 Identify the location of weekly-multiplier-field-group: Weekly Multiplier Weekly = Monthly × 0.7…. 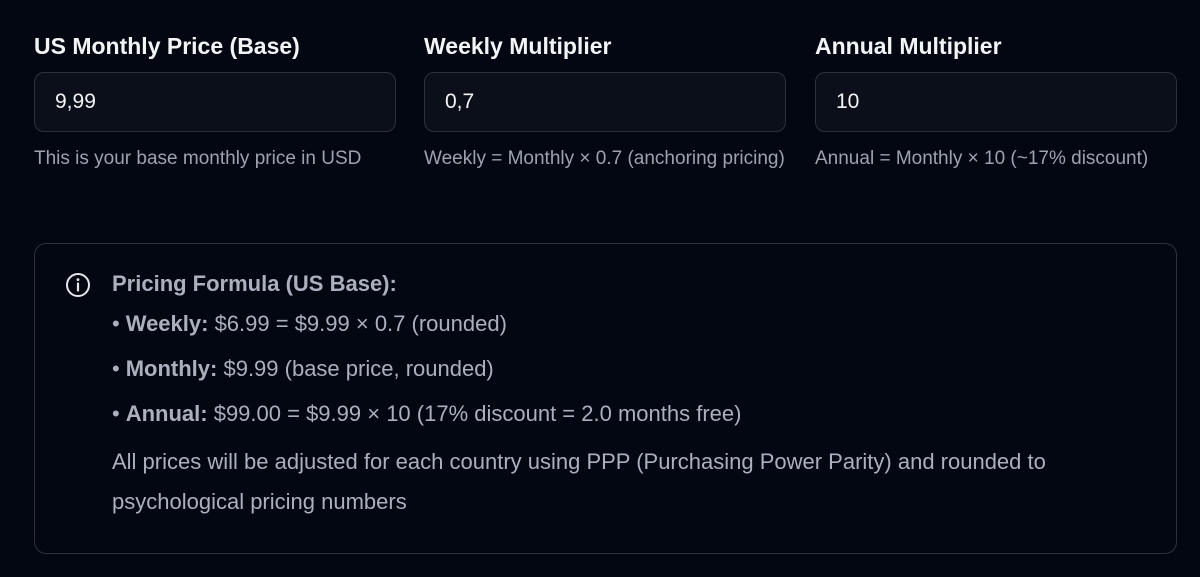
(605, 101).